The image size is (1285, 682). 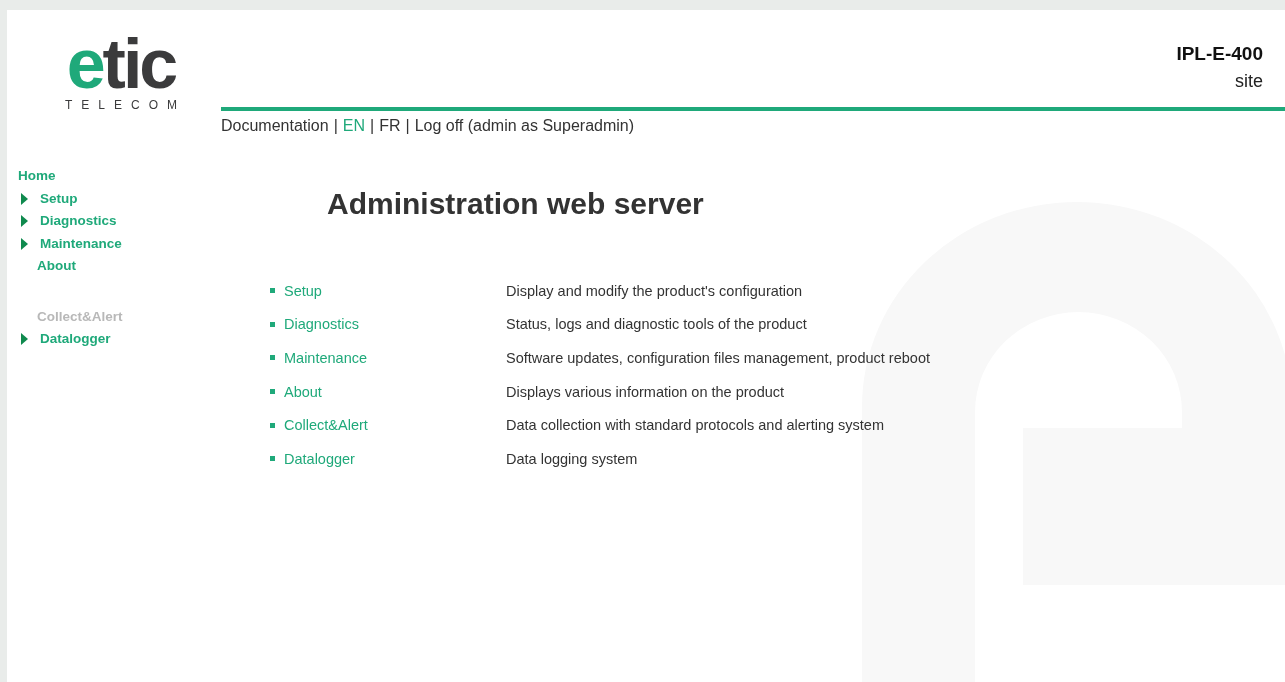 I want to click on nav-link: About, so click(x=56, y=266).